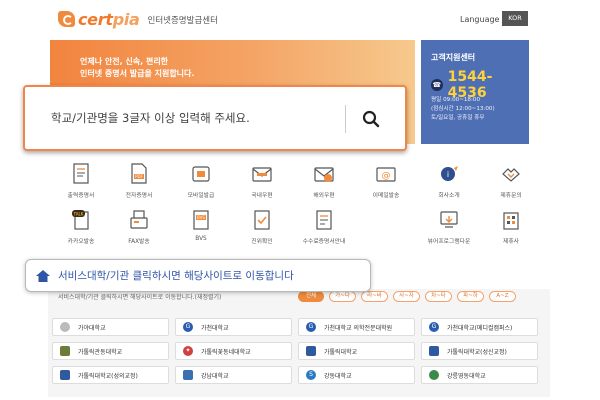  Describe the element at coordinates (176, 276) in the screenshot. I see `callout-text: 서비스대학/기관 클릭하시면 해당사이트로 이동합니다` at that location.